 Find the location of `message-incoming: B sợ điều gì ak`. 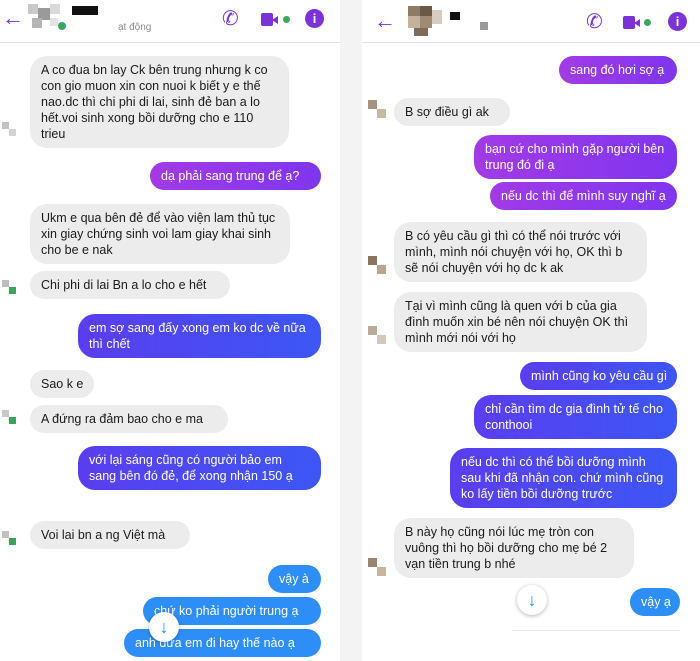

message-incoming: B sợ điều gì ak is located at coordinates (452, 112).